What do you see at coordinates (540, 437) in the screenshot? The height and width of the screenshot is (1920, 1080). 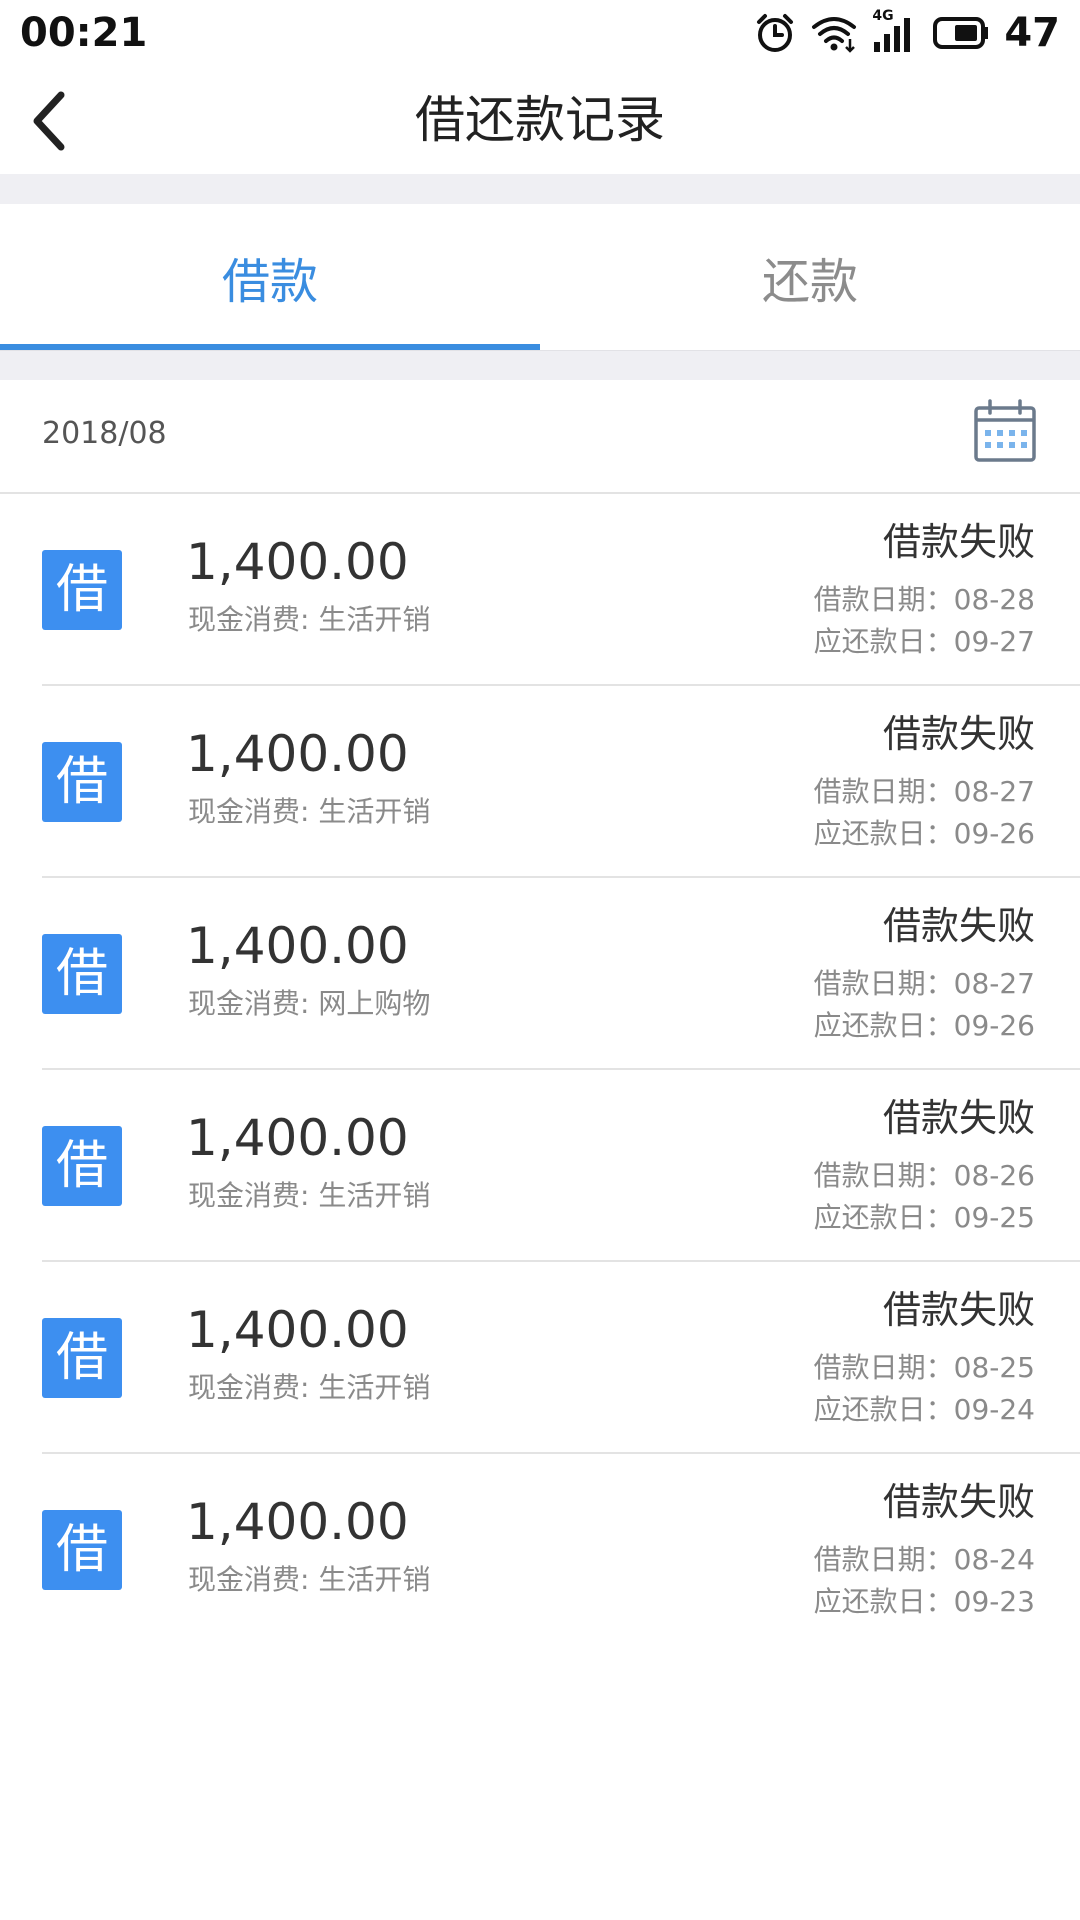 I see `month-header: 2018/08` at bounding box center [540, 437].